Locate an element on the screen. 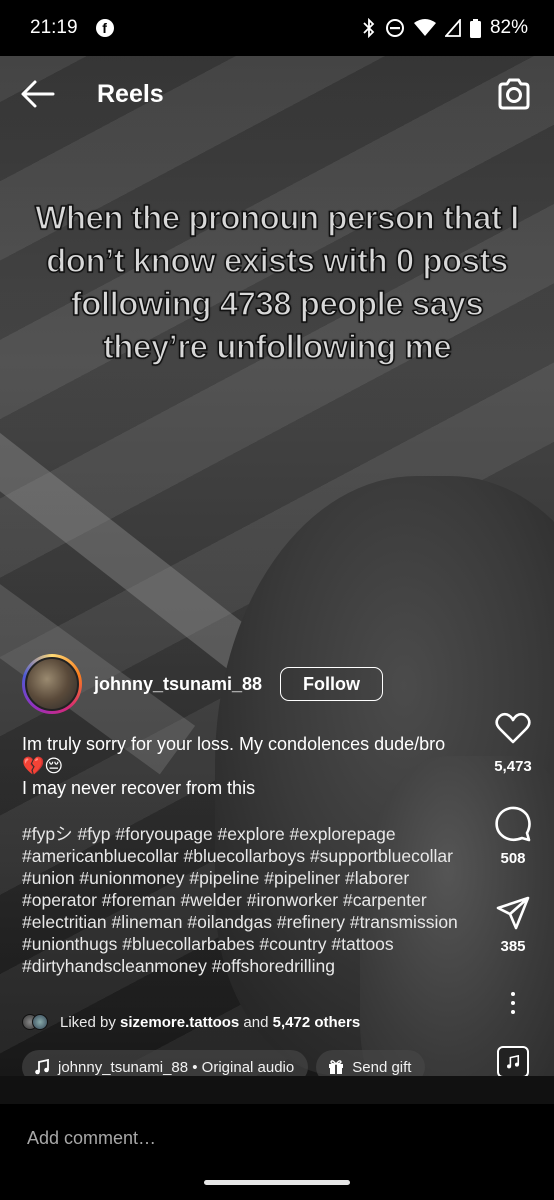 This screenshot has width=554, height=1200. liked-by-user: sizemore.tattoos is located at coordinates (179, 1022).